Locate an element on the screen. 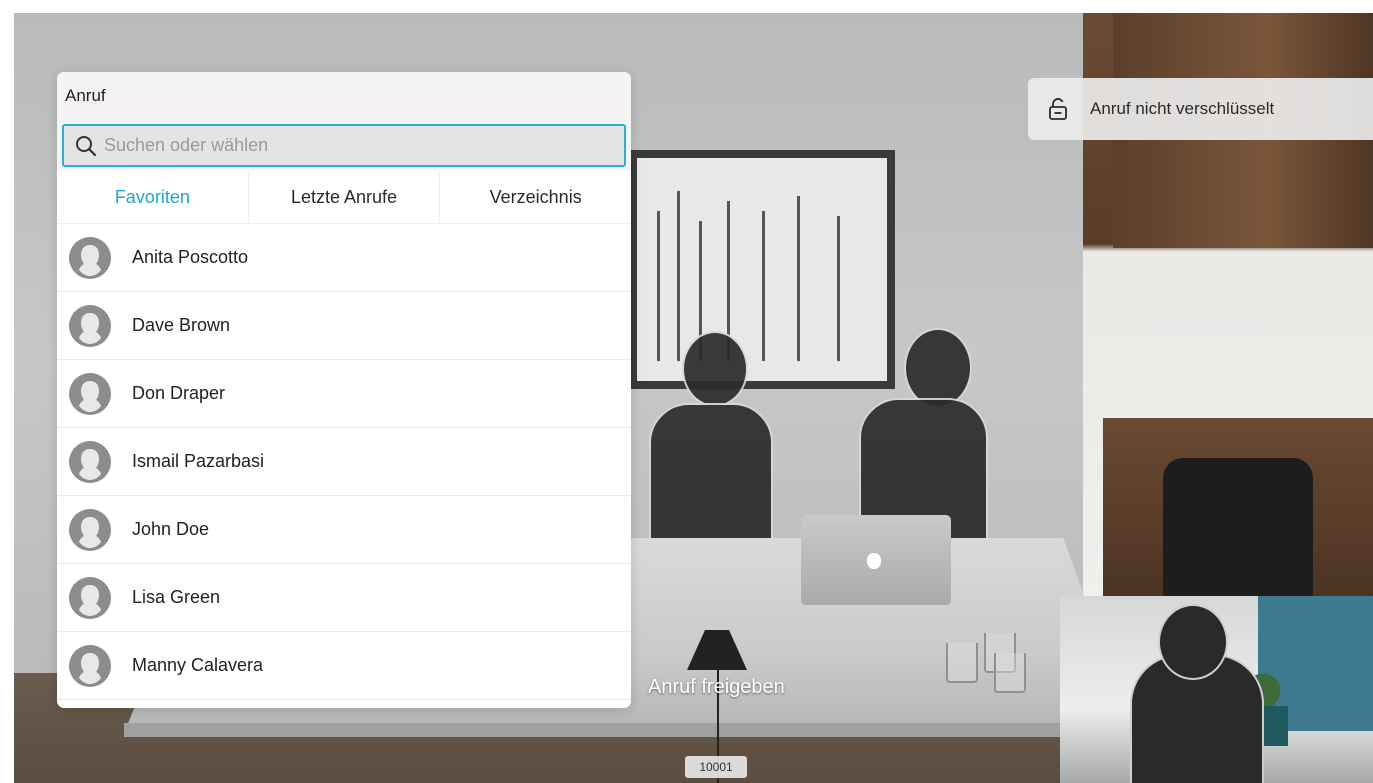 The image size is (1373, 783). tab-verzeichnis: Verzeichnis is located at coordinates (535, 197).